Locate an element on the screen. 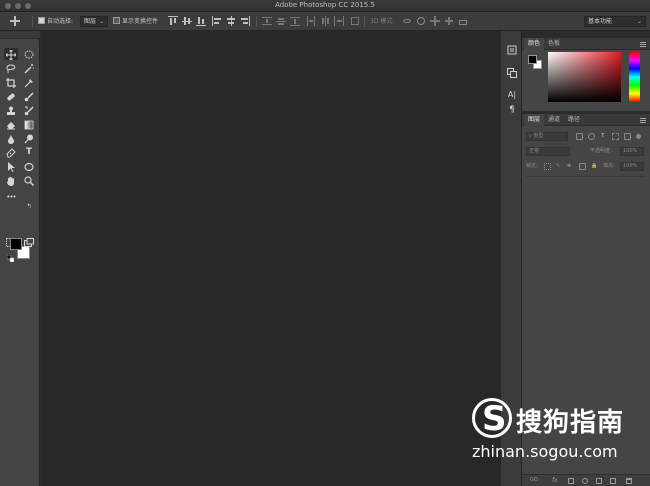 The height and width of the screenshot is (486, 650). tab-color: 颜色 is located at coordinates (534, 44).